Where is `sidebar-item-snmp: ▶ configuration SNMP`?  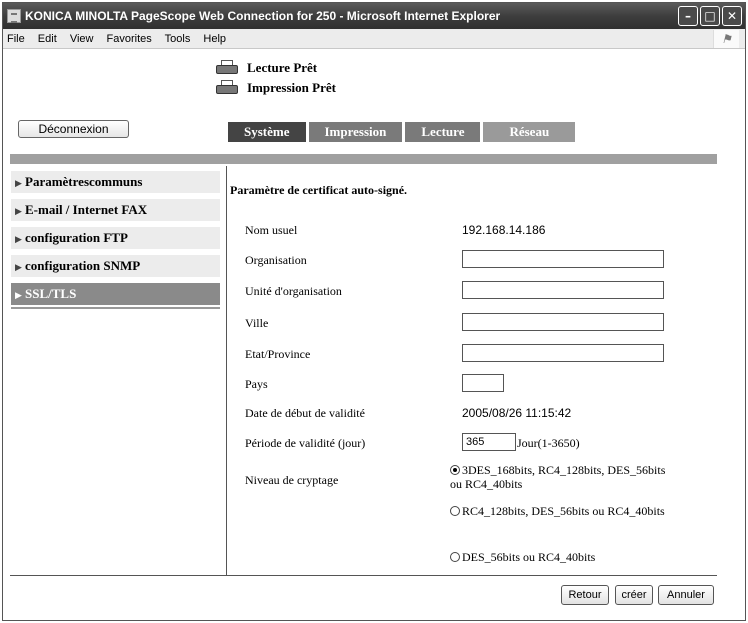 sidebar-item-snmp: ▶ configuration SNMP is located at coordinates (115, 266).